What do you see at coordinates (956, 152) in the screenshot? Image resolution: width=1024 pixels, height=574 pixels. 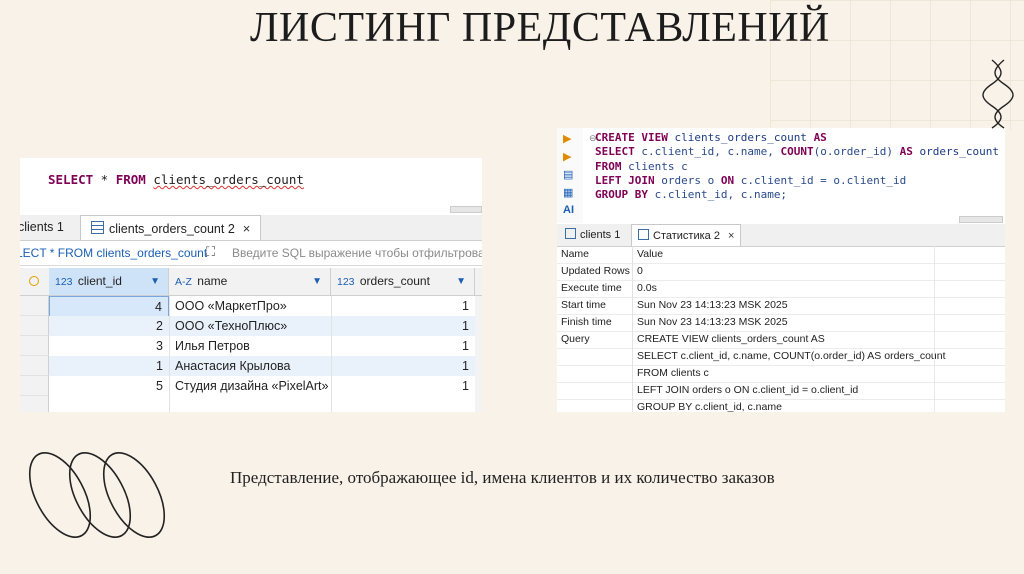 I see `sql-identifier: orders_count` at bounding box center [956, 152].